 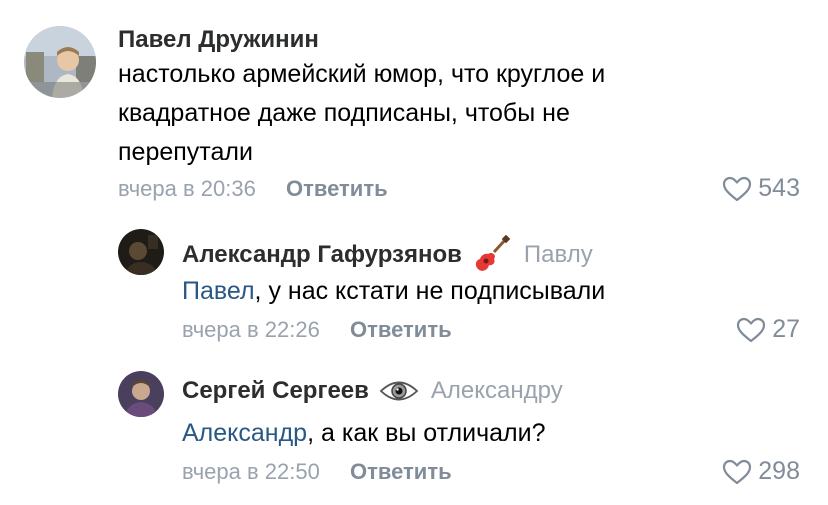 What do you see at coordinates (251, 329) in the screenshot?
I see `comment-time: вчера в 22:26` at bounding box center [251, 329].